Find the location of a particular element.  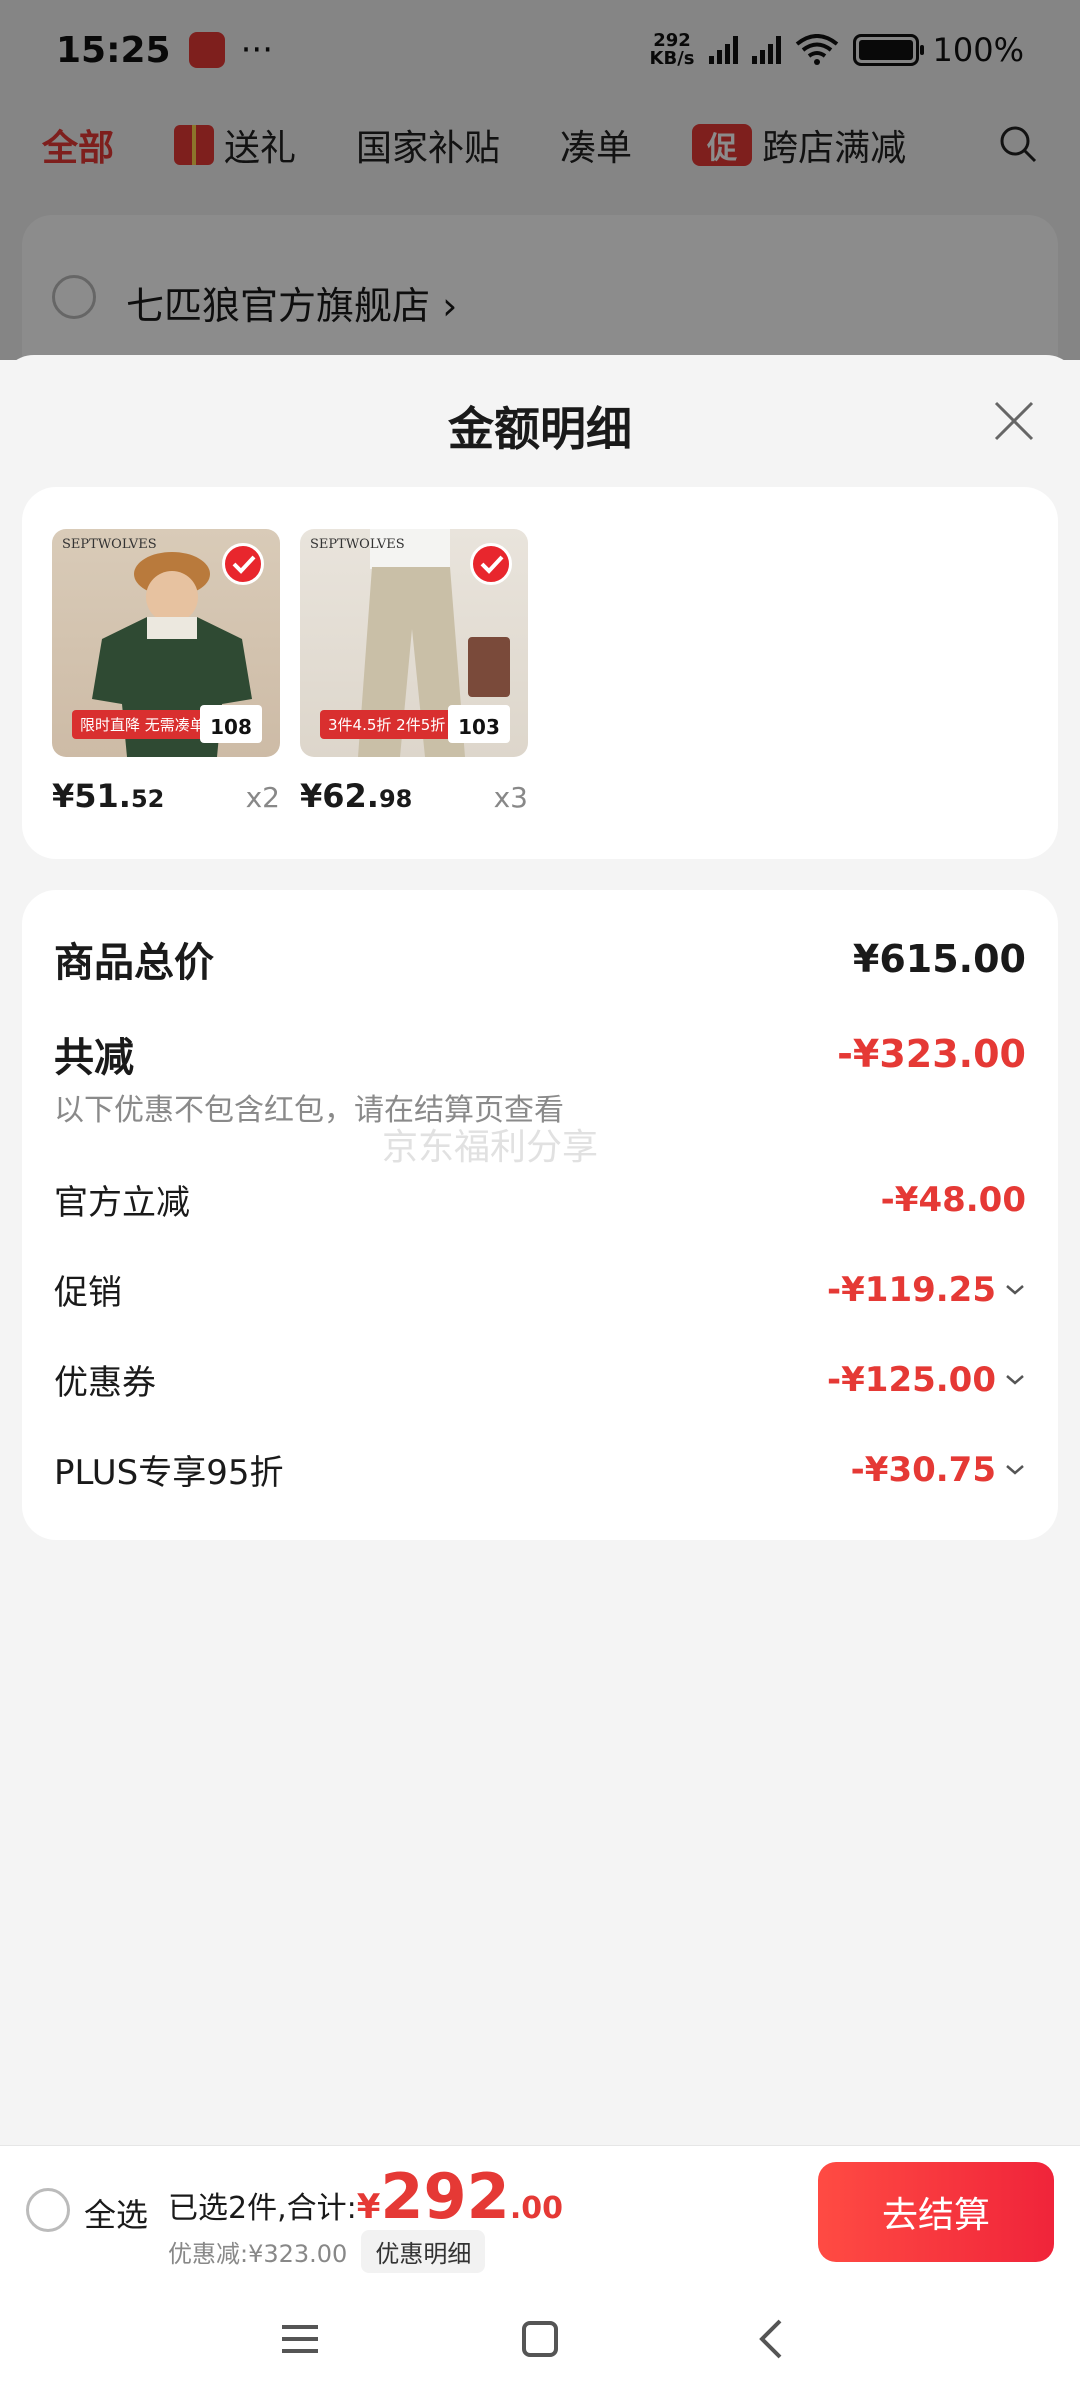

total-reduce-label: 共减 is located at coordinates (94, 1058).